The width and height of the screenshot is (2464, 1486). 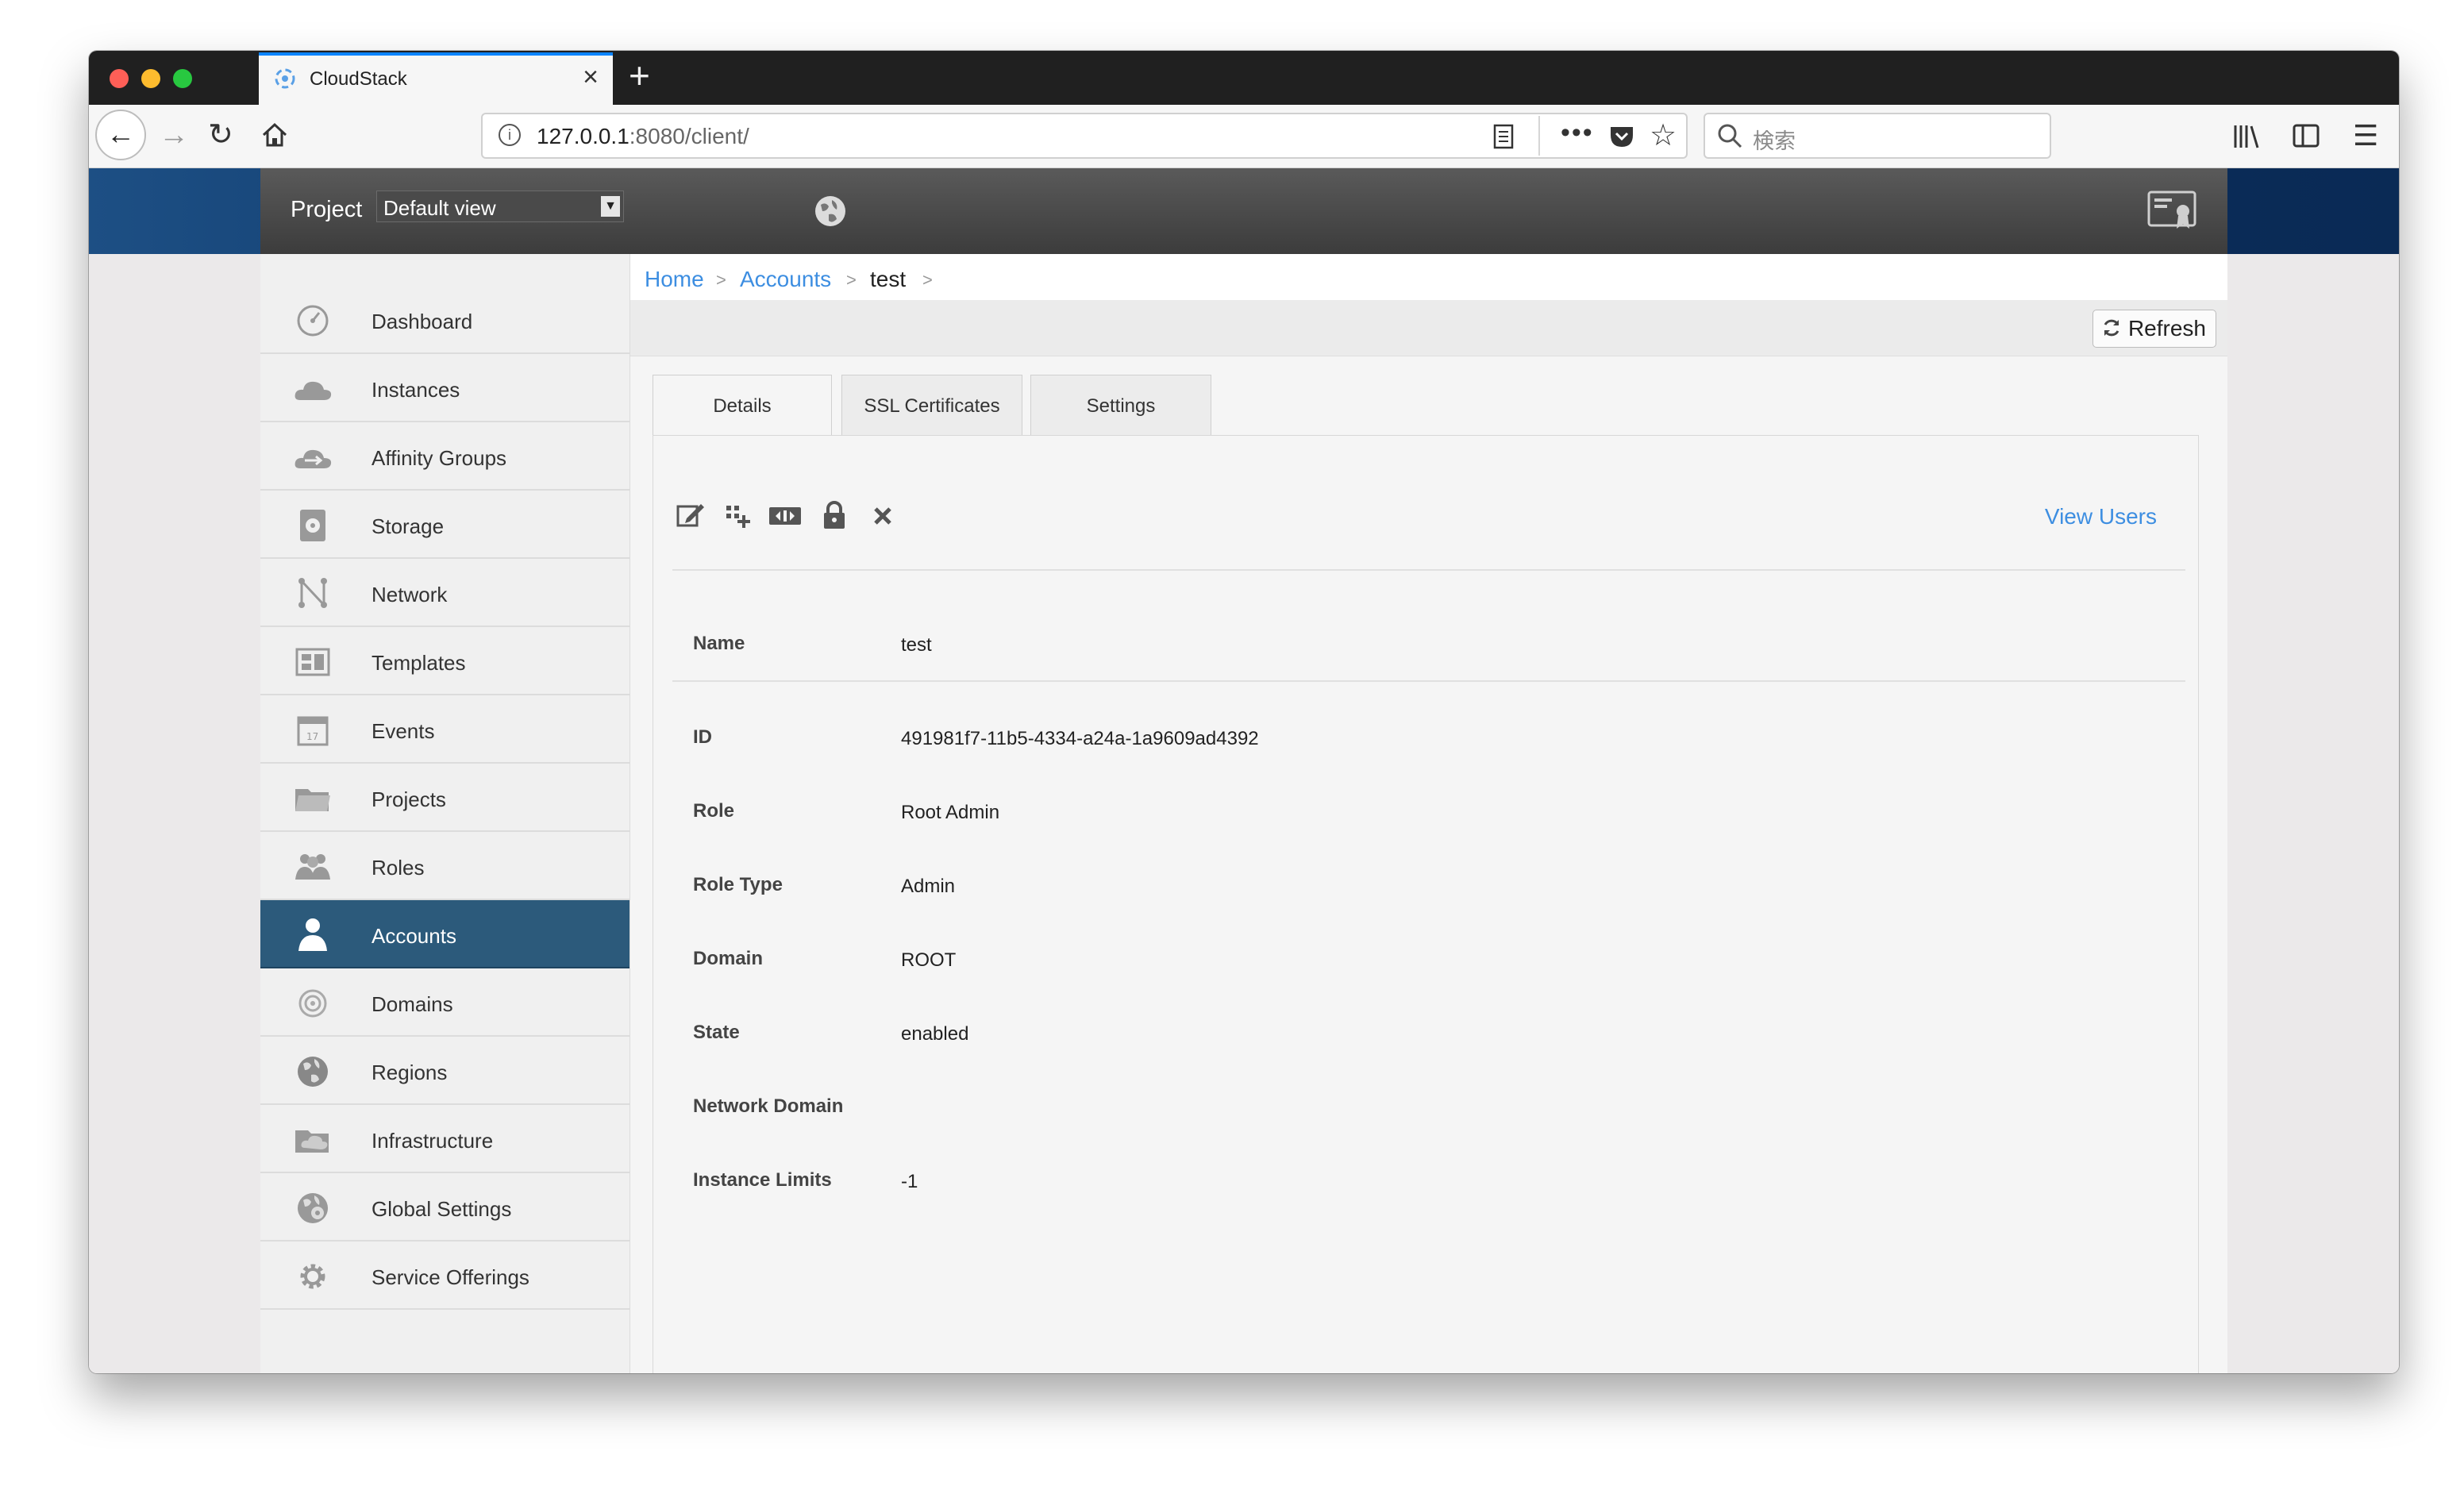 I want to click on sidebar-item-network: Network, so click(x=444, y=593).